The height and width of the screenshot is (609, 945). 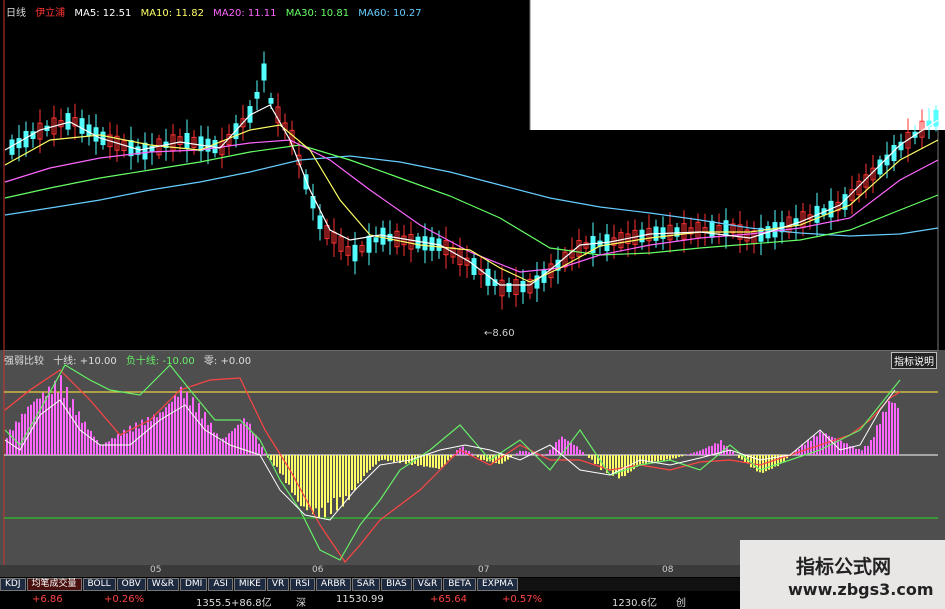 I want to click on tab-boll: BOLL, so click(x=99, y=584).